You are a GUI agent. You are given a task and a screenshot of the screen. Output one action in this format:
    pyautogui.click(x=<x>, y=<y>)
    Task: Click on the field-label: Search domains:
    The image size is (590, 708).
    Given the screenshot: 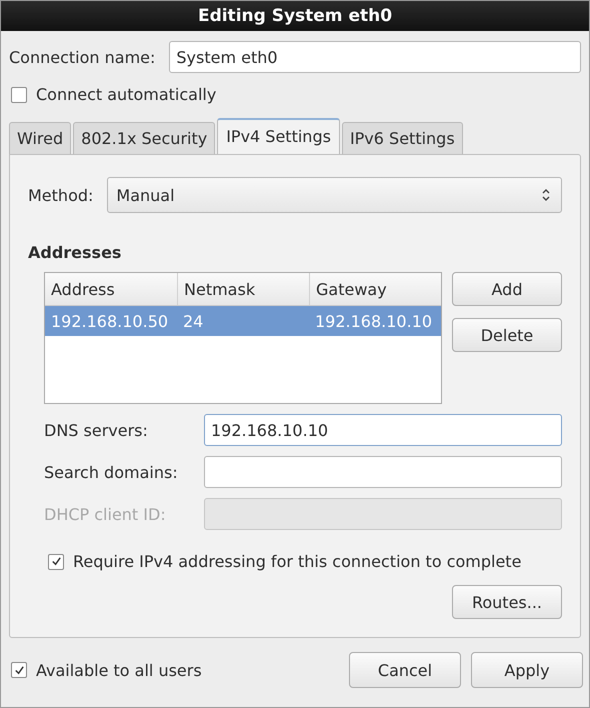 What is the action you would take?
    pyautogui.click(x=111, y=472)
    